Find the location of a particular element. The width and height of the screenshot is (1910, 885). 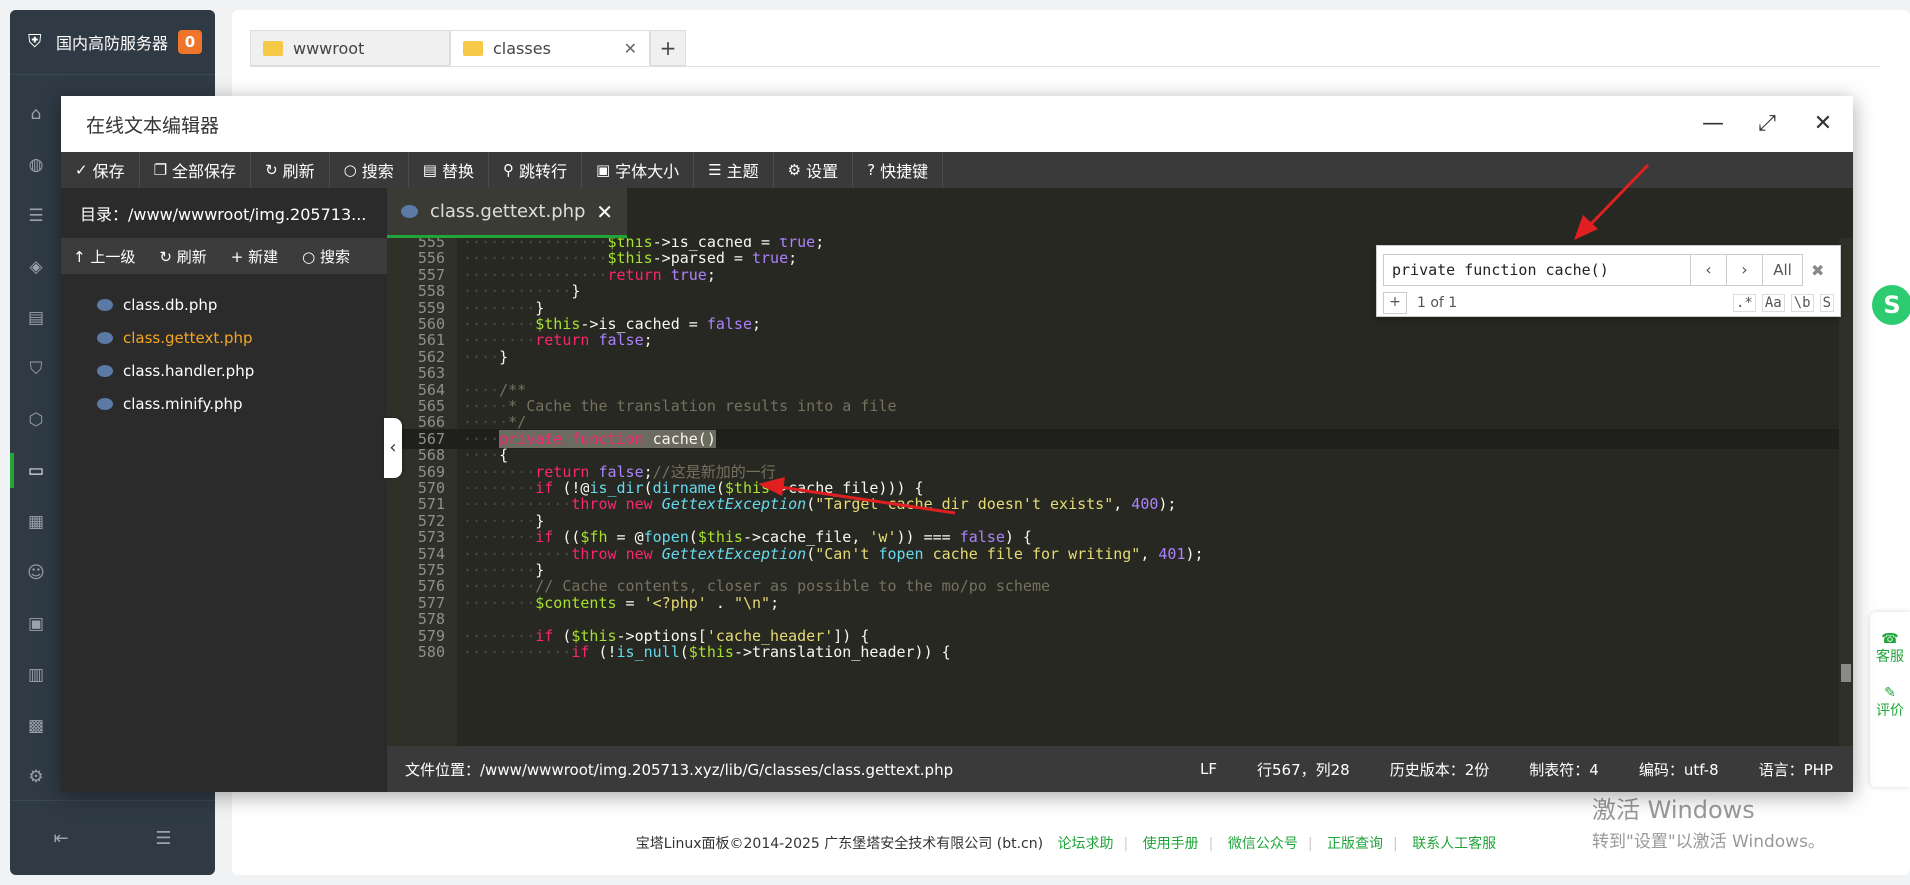

rate-button: ✎ 评价 is located at coordinates (1890, 693).